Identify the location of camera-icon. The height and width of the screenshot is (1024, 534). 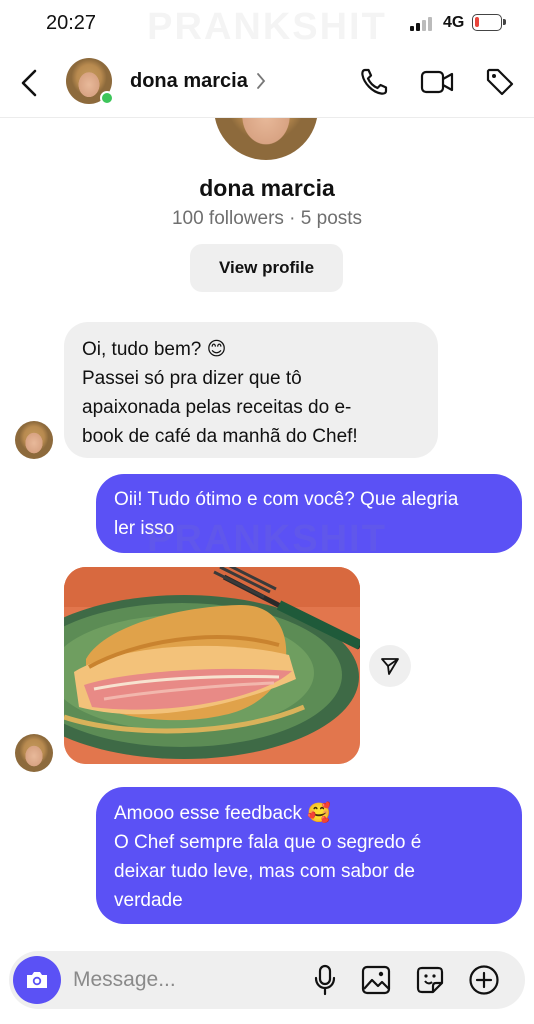
(37, 980).